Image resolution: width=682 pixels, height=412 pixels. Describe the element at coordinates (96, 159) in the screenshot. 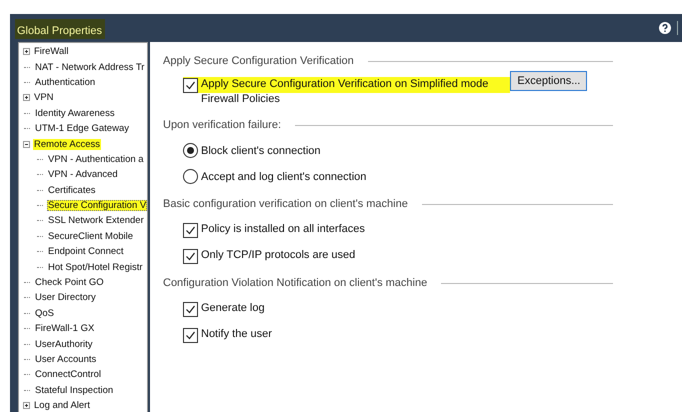

I see `tree-item: VPN - Authentication a` at that location.